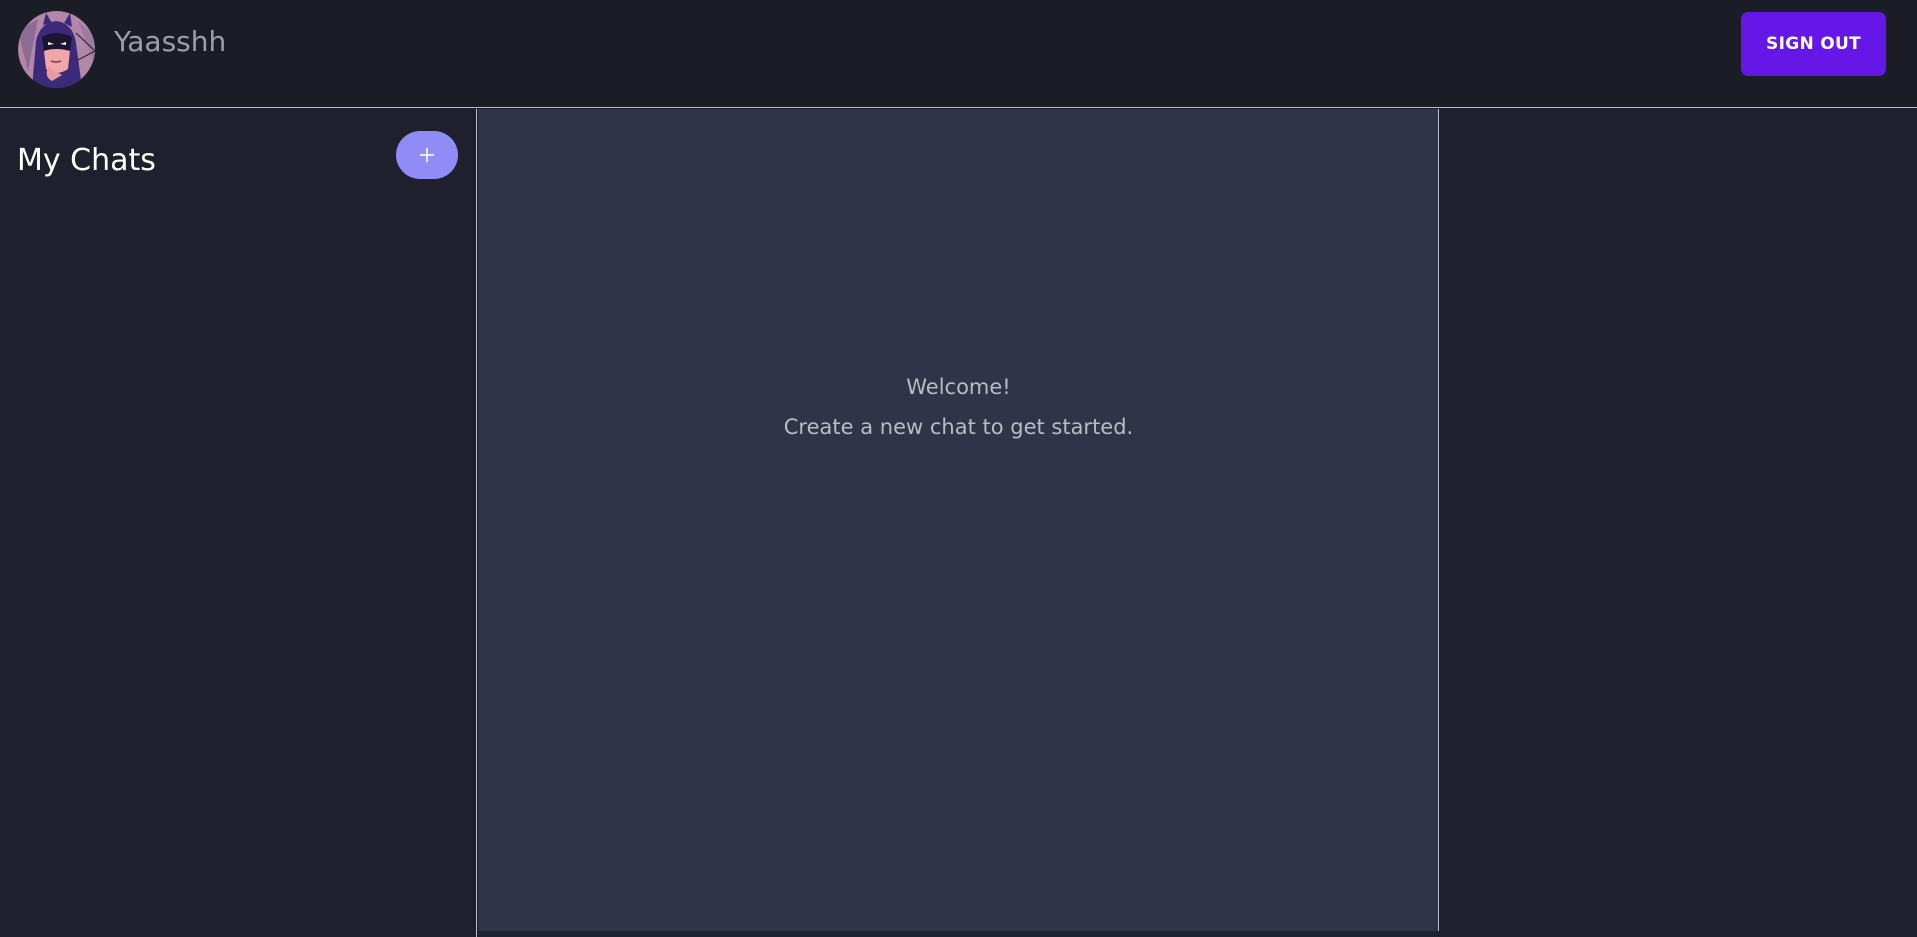  I want to click on bottom-divider, so click(958, 934).